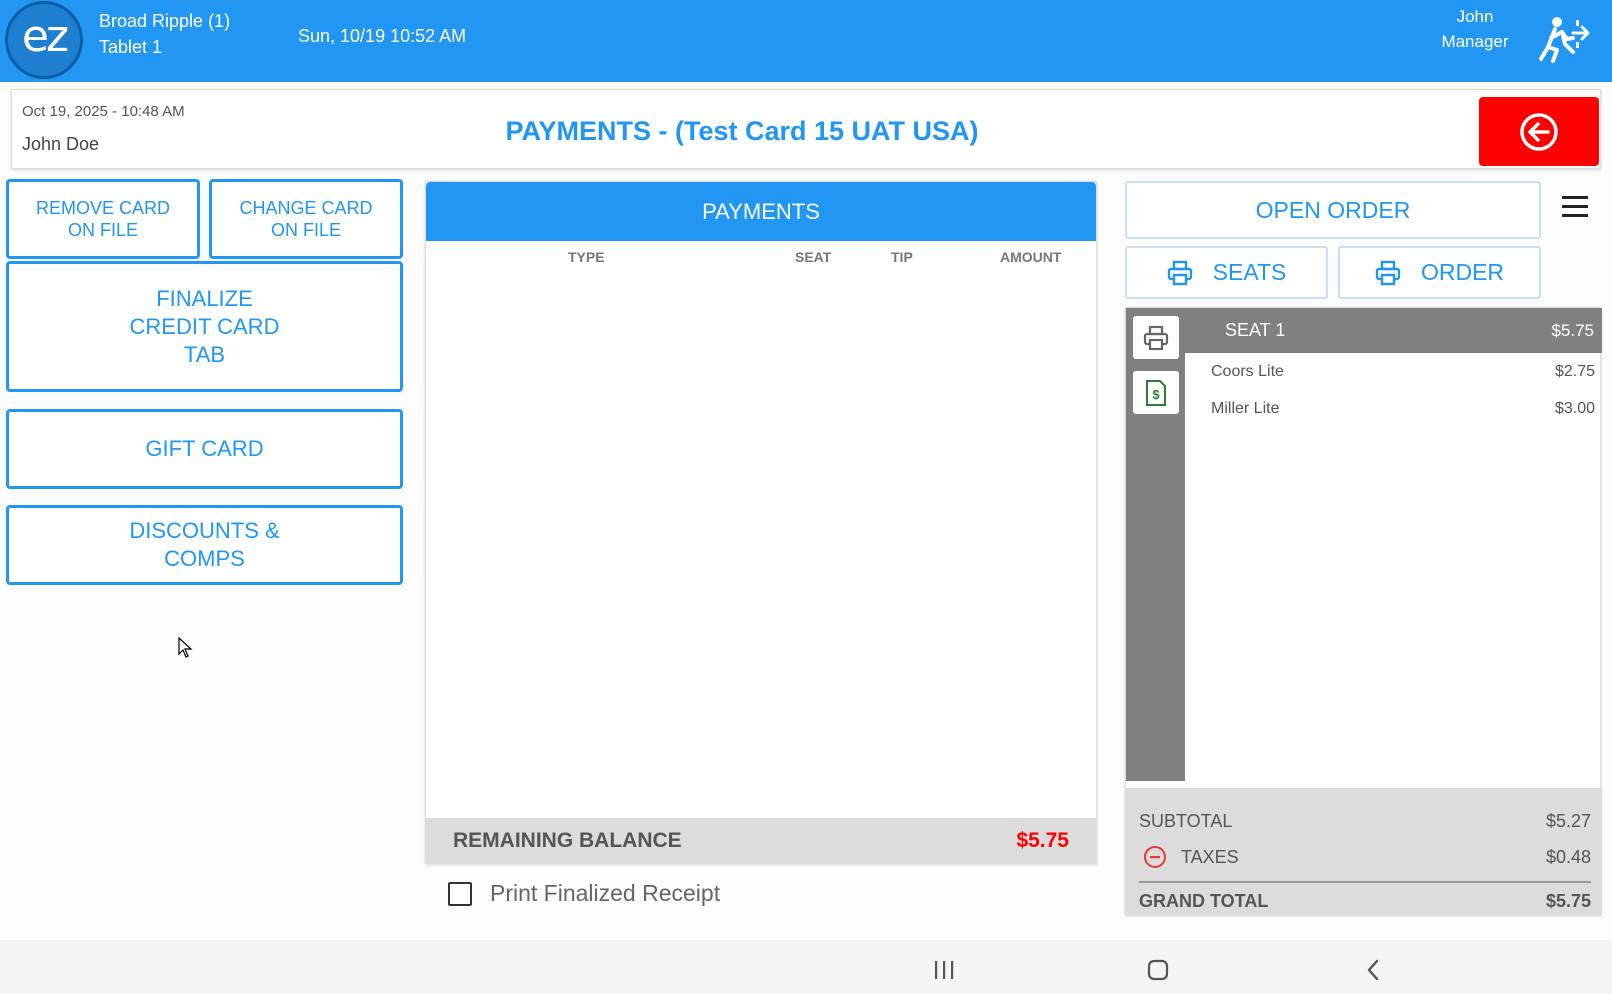 The image size is (1612, 994). What do you see at coordinates (1186, 821) in the screenshot?
I see `subtotal-label: SUBTOTAL` at bounding box center [1186, 821].